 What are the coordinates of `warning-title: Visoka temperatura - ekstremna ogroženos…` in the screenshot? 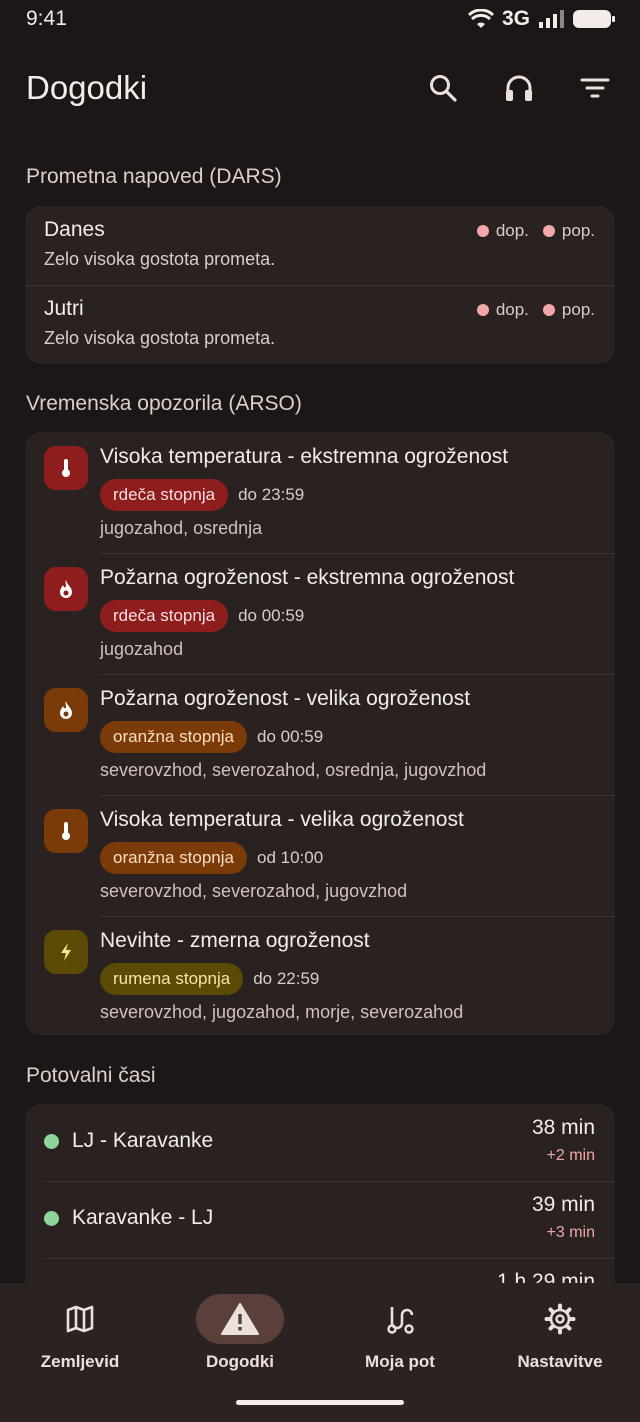 It's located at (304, 456).